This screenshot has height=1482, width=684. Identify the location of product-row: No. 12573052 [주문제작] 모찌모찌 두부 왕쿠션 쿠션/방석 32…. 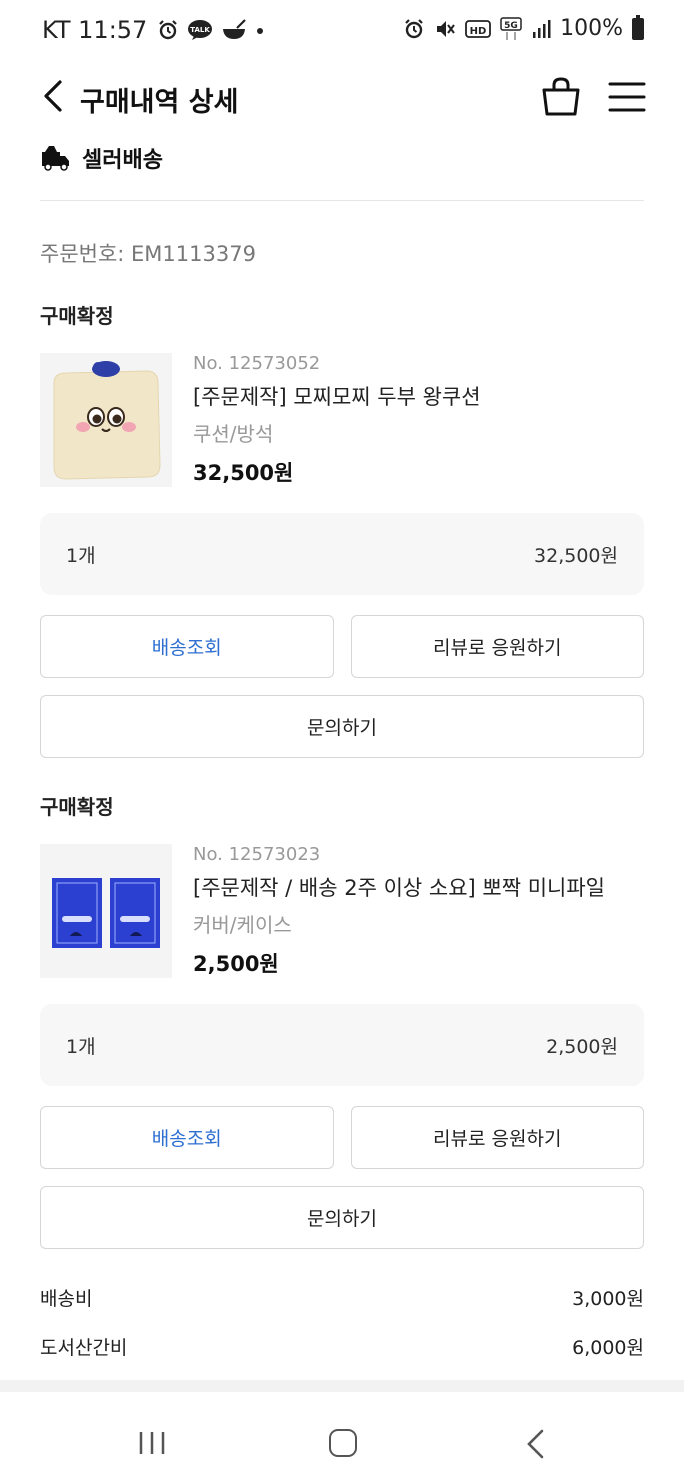
(342, 428).